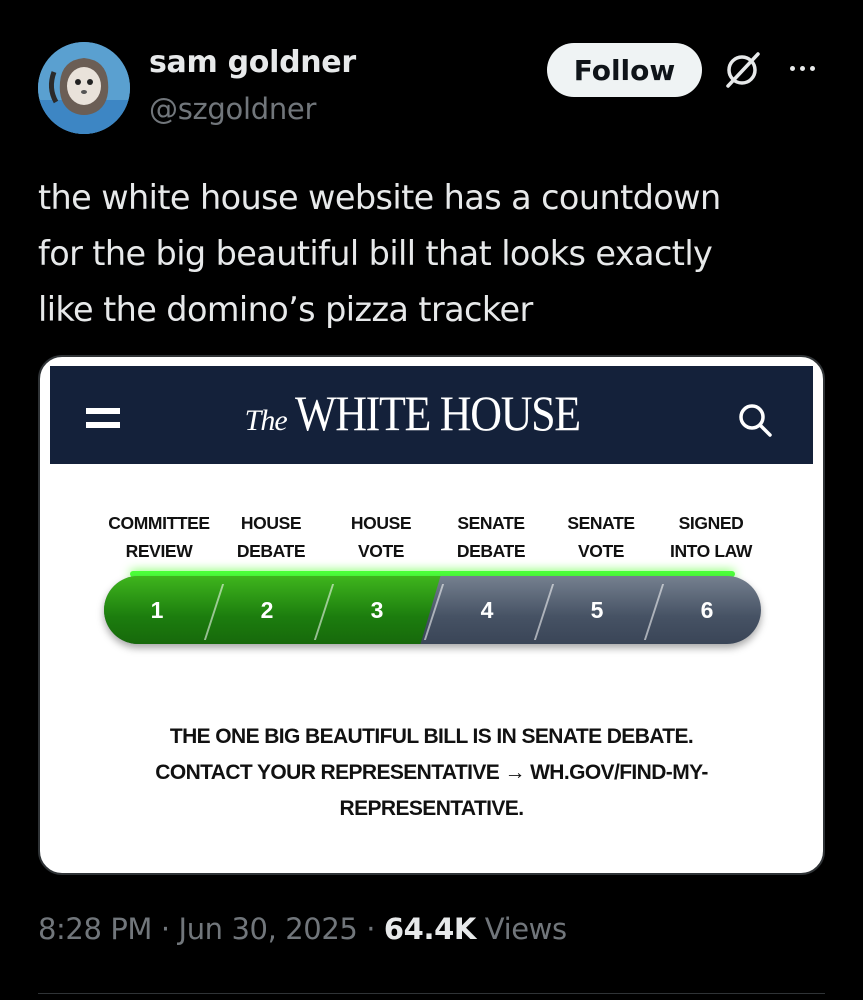 Image resolution: width=863 pixels, height=1000 pixels. I want to click on logo-main: WHITE HOUSE, so click(437, 413).